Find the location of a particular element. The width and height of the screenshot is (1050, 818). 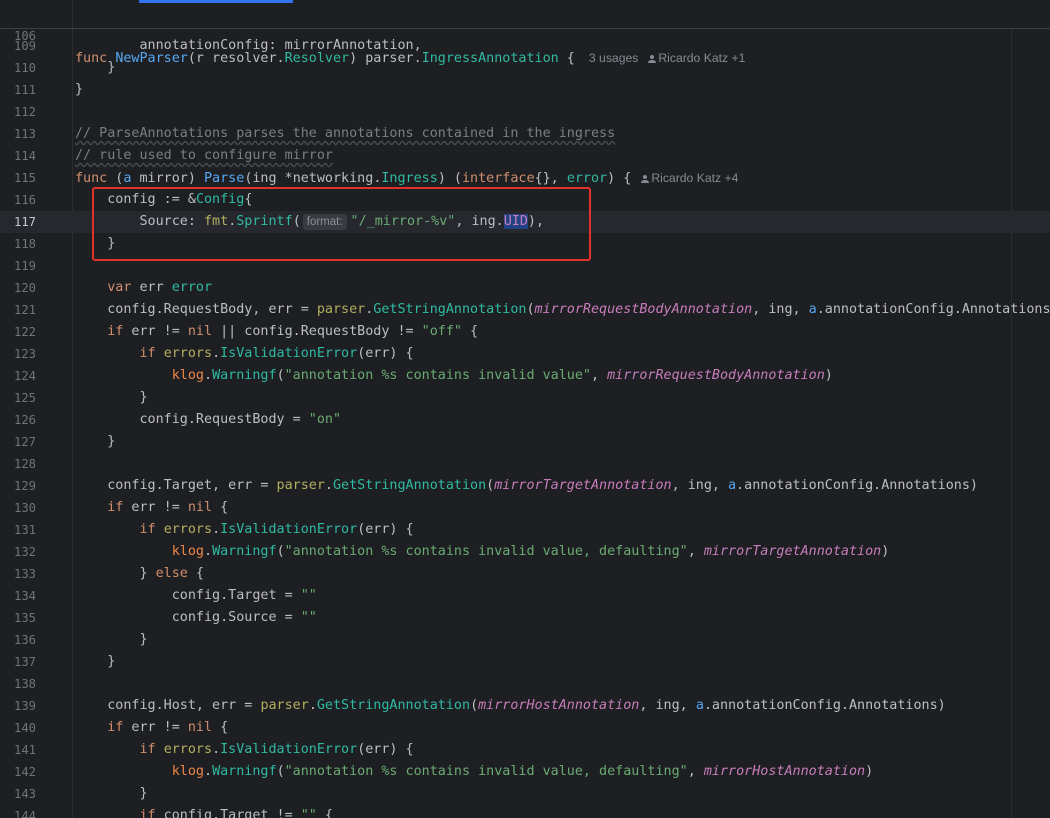

line-number: 110 is located at coordinates (24, 68).